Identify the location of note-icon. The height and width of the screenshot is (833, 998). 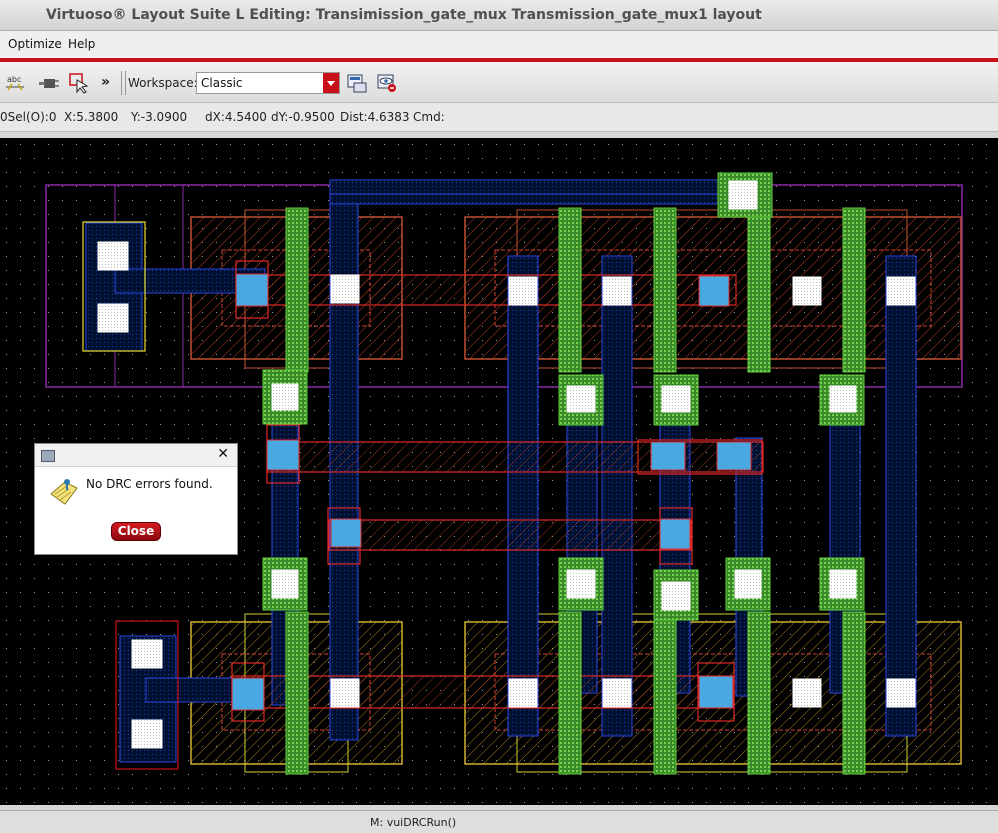
(64, 492).